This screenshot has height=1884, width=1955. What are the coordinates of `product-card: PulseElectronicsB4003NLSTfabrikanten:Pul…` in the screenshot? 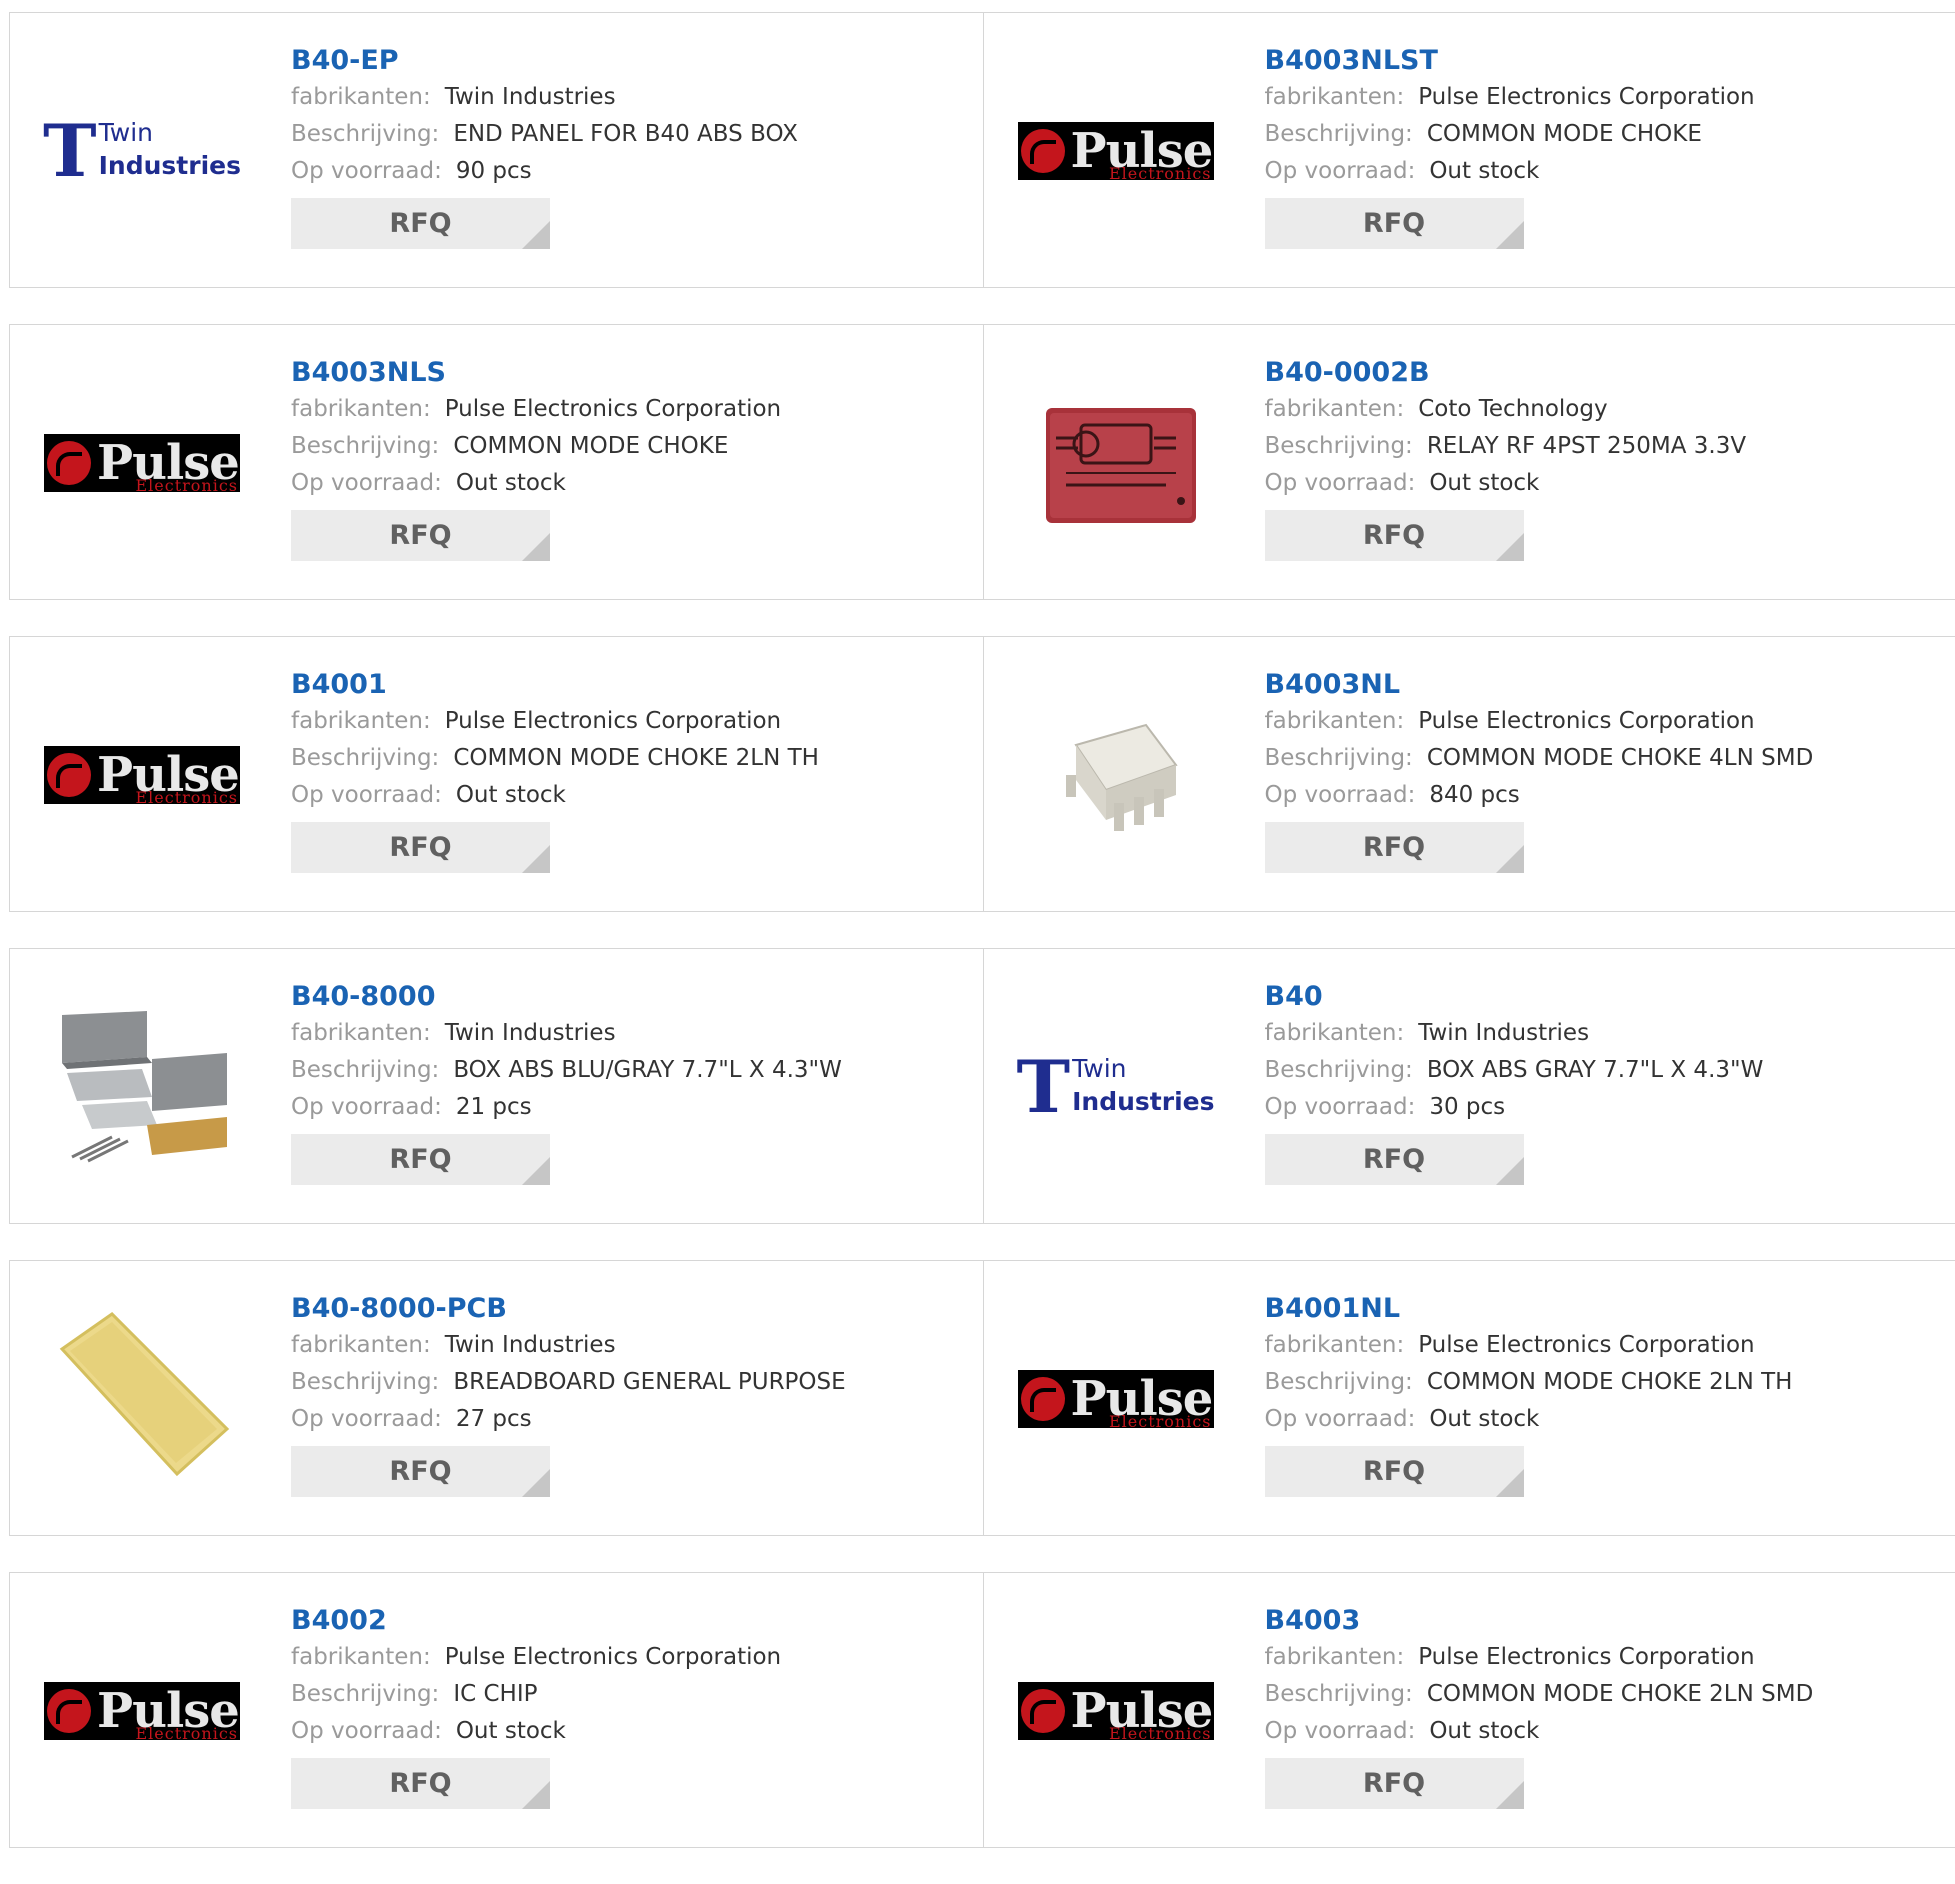 It's located at (1469, 150).